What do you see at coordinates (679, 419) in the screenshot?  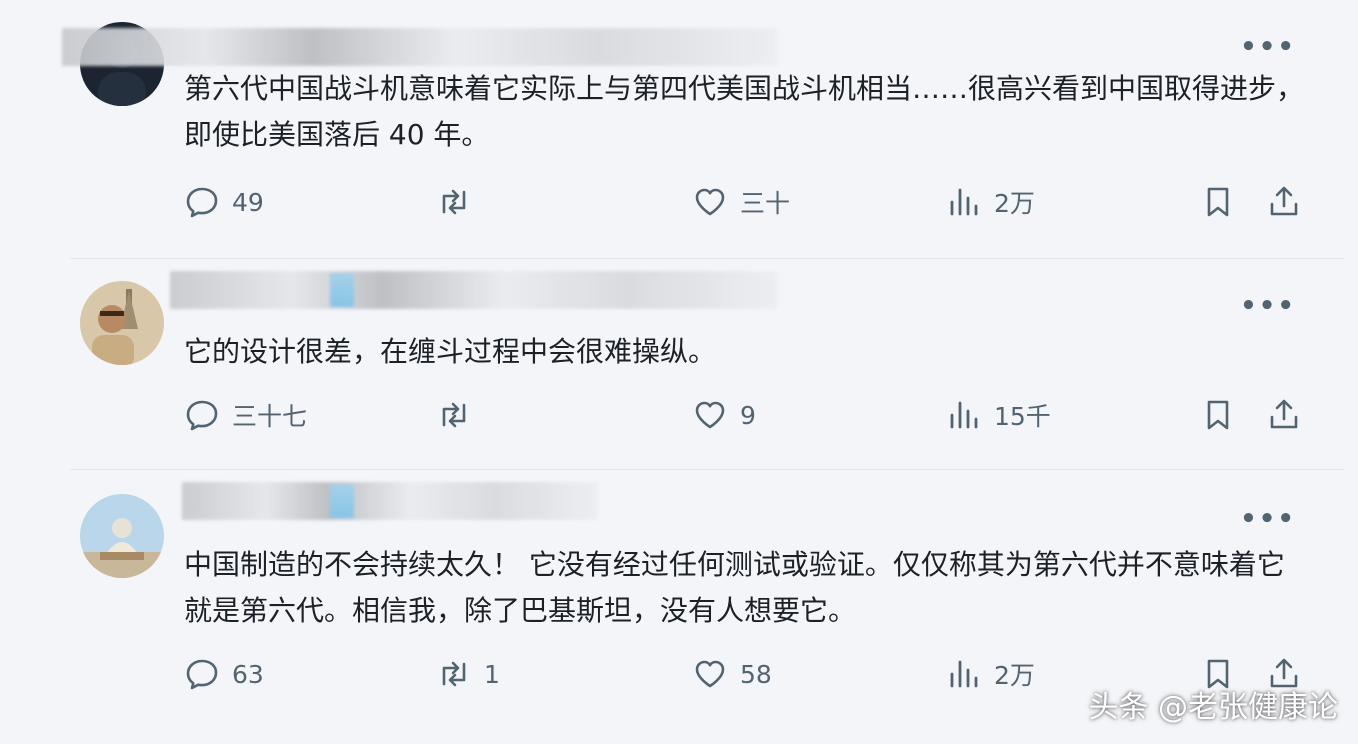 I see `action-bar: 三十七 9 15千` at bounding box center [679, 419].